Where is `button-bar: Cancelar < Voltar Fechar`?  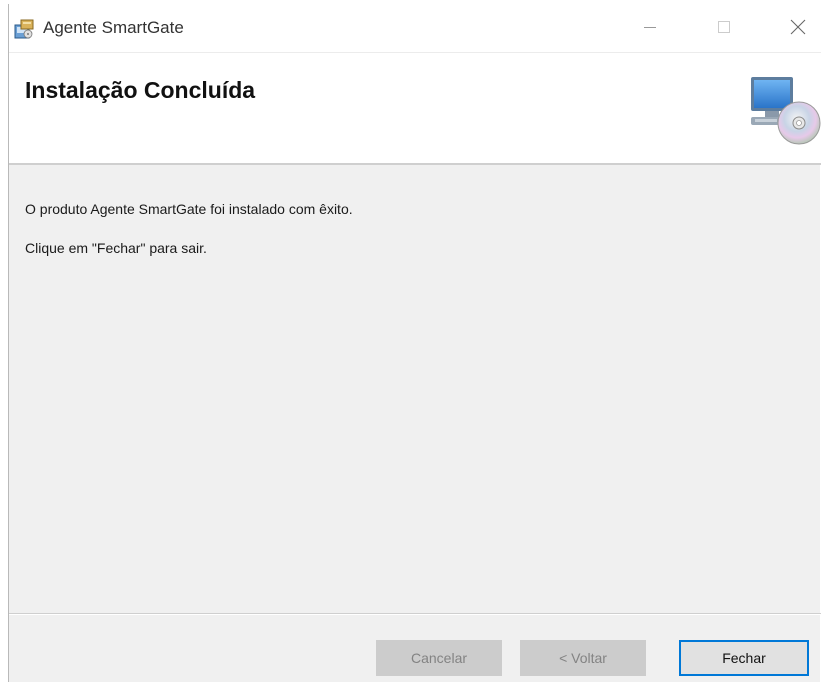
button-bar: Cancelar < Voltar Fechar is located at coordinates (415, 648).